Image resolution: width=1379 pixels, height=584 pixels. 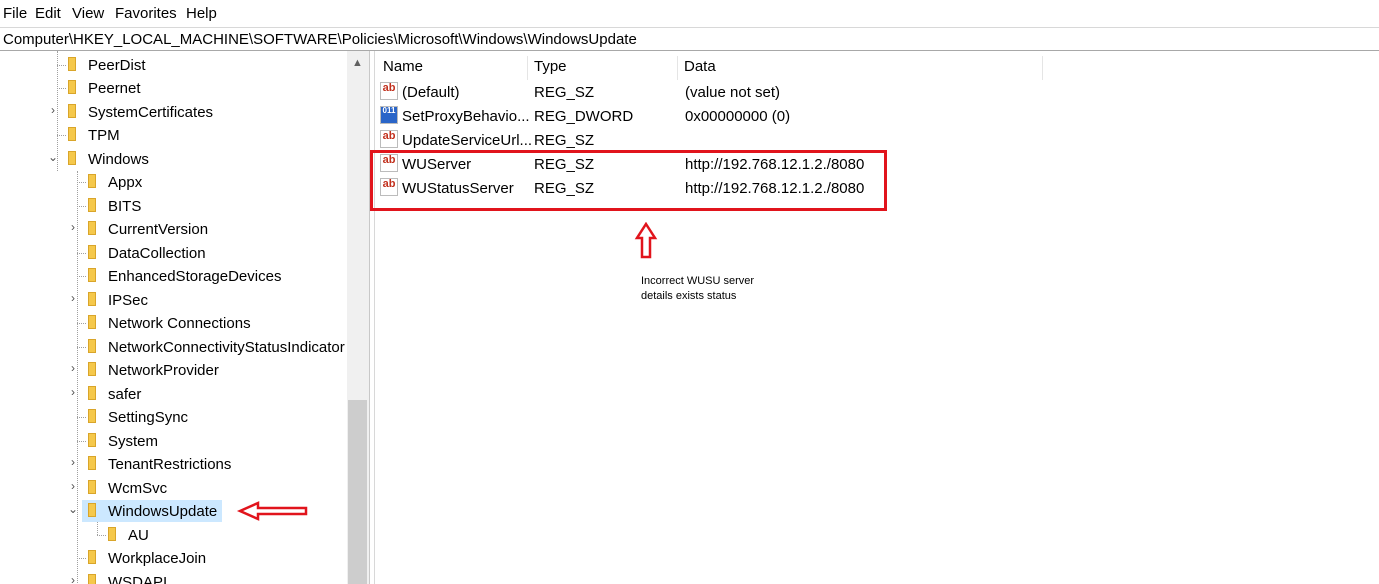 What do you see at coordinates (403, 66) in the screenshot?
I see `column-header-name: Name` at bounding box center [403, 66].